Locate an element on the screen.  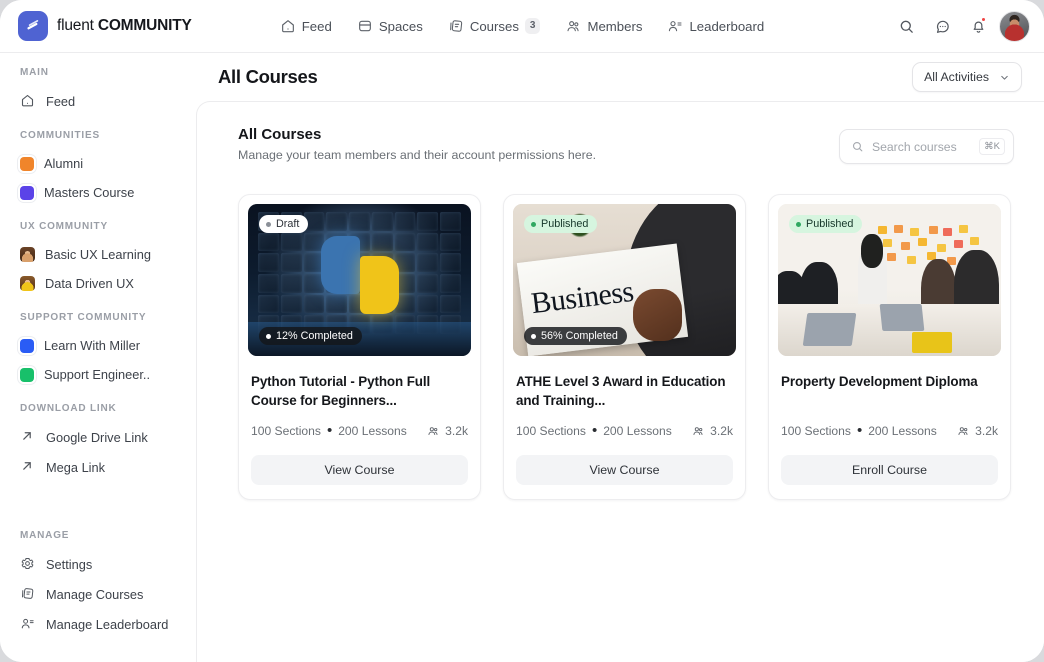
sidebar-item-data-driven-ux: Data Driven UX is located at coordinates (98, 283).